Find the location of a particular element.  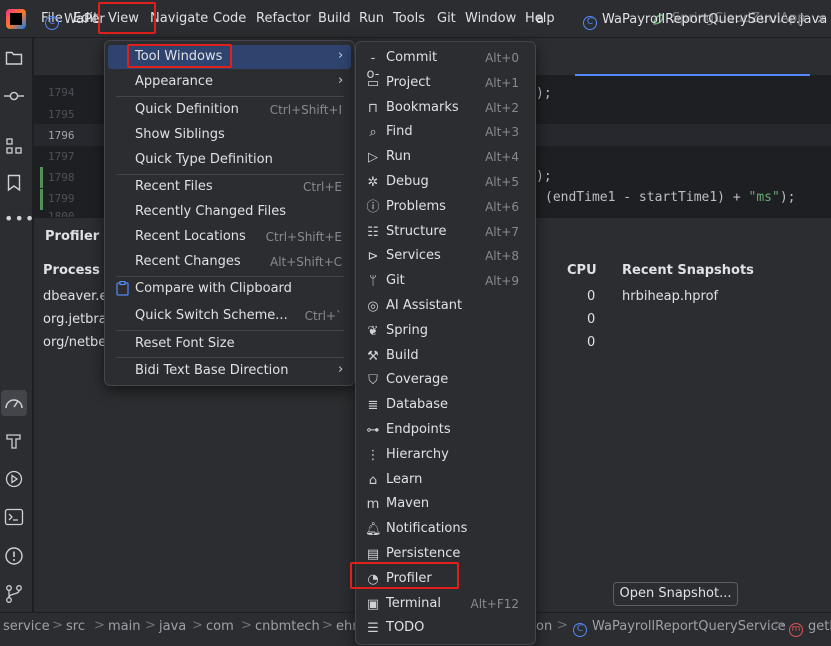

tab-wapayroll-report-query-service: C WaPayrollReportQueryService.java is located at coordinates (705, 21).